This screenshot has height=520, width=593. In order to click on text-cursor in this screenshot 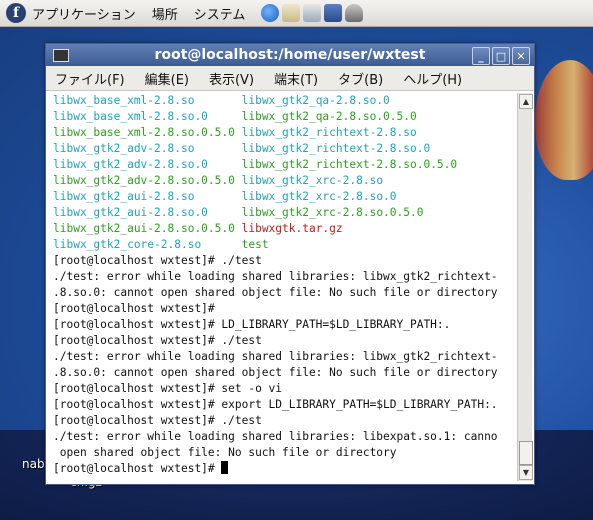, I will do `click(225, 467)`.